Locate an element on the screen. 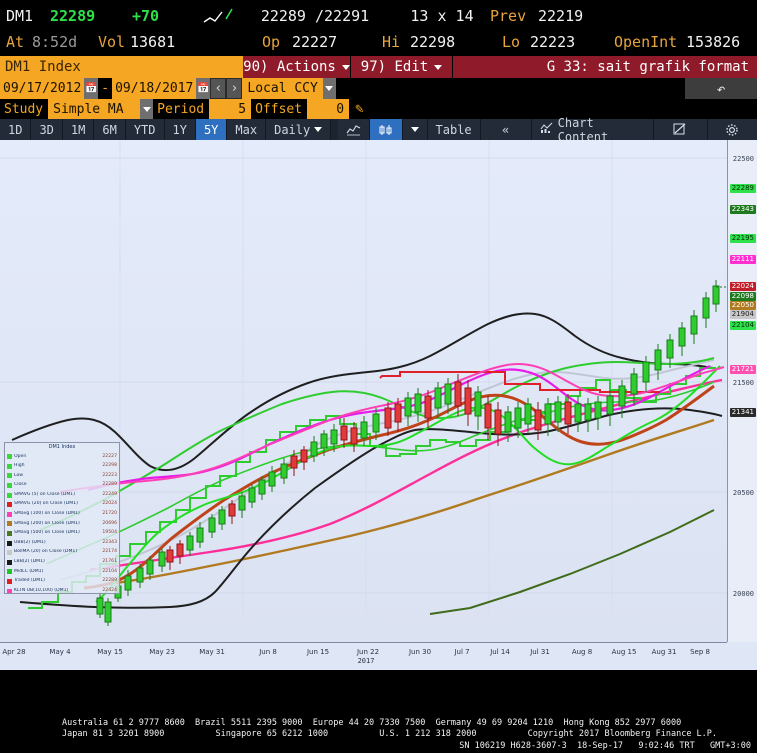 The width and height of the screenshot is (757, 753). range-button-1d: 1D is located at coordinates (16, 129).